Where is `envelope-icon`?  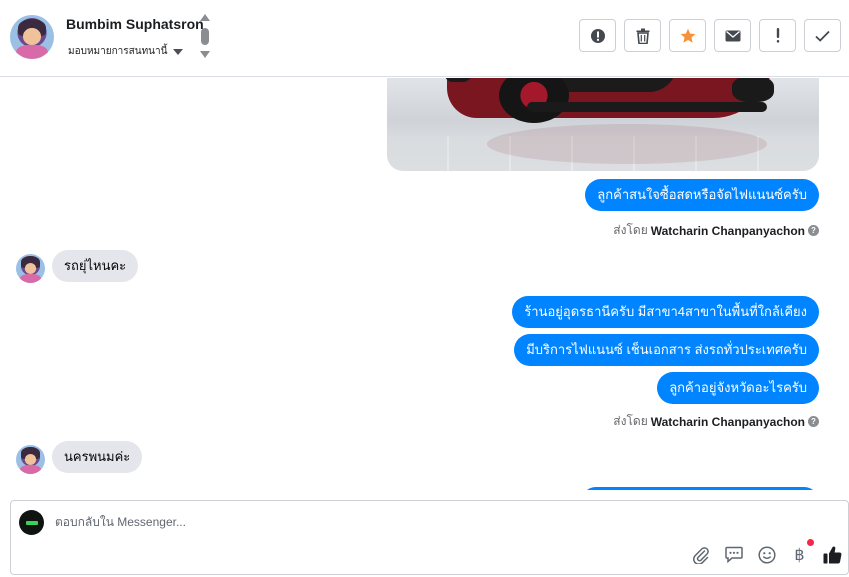
envelope-icon is located at coordinates (732, 35).